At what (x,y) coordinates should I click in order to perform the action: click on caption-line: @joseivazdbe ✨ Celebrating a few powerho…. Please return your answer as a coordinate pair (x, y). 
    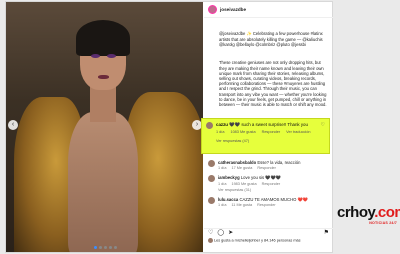
    Looking at the image, I should click on (271, 39).